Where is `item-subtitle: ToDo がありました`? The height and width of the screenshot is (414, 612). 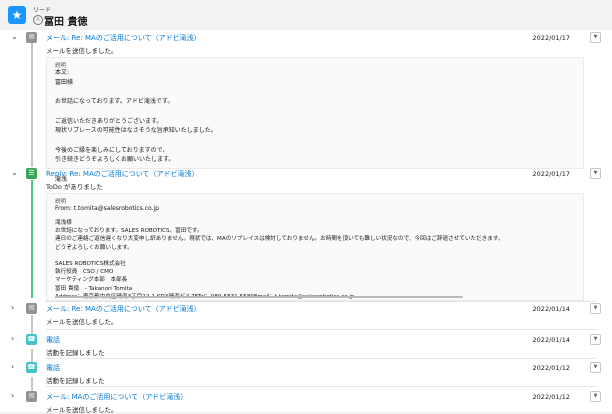
item-subtitle: ToDo がありました is located at coordinates (74, 187).